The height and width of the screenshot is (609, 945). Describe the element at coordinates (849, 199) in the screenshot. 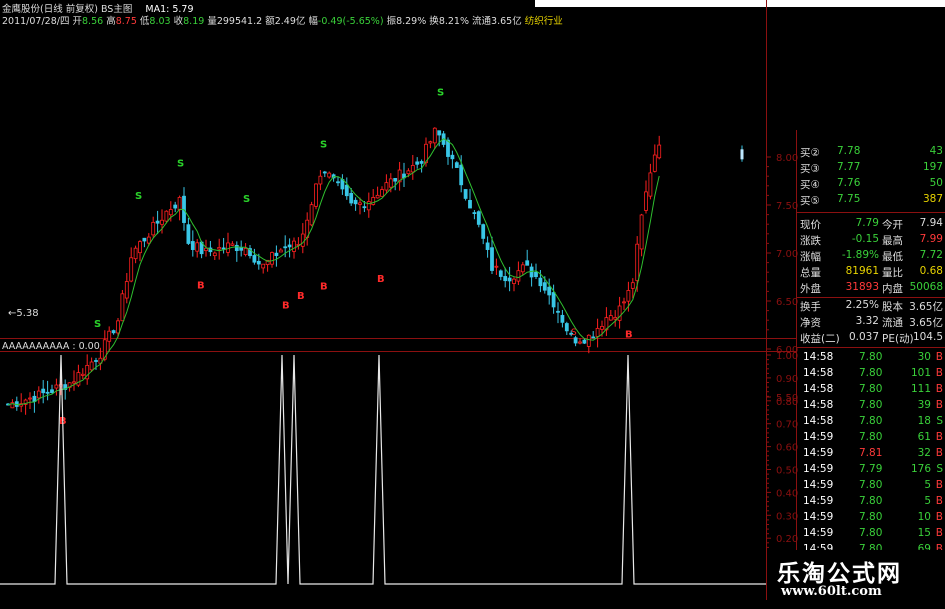

I see `bid-price: 7.75` at that location.